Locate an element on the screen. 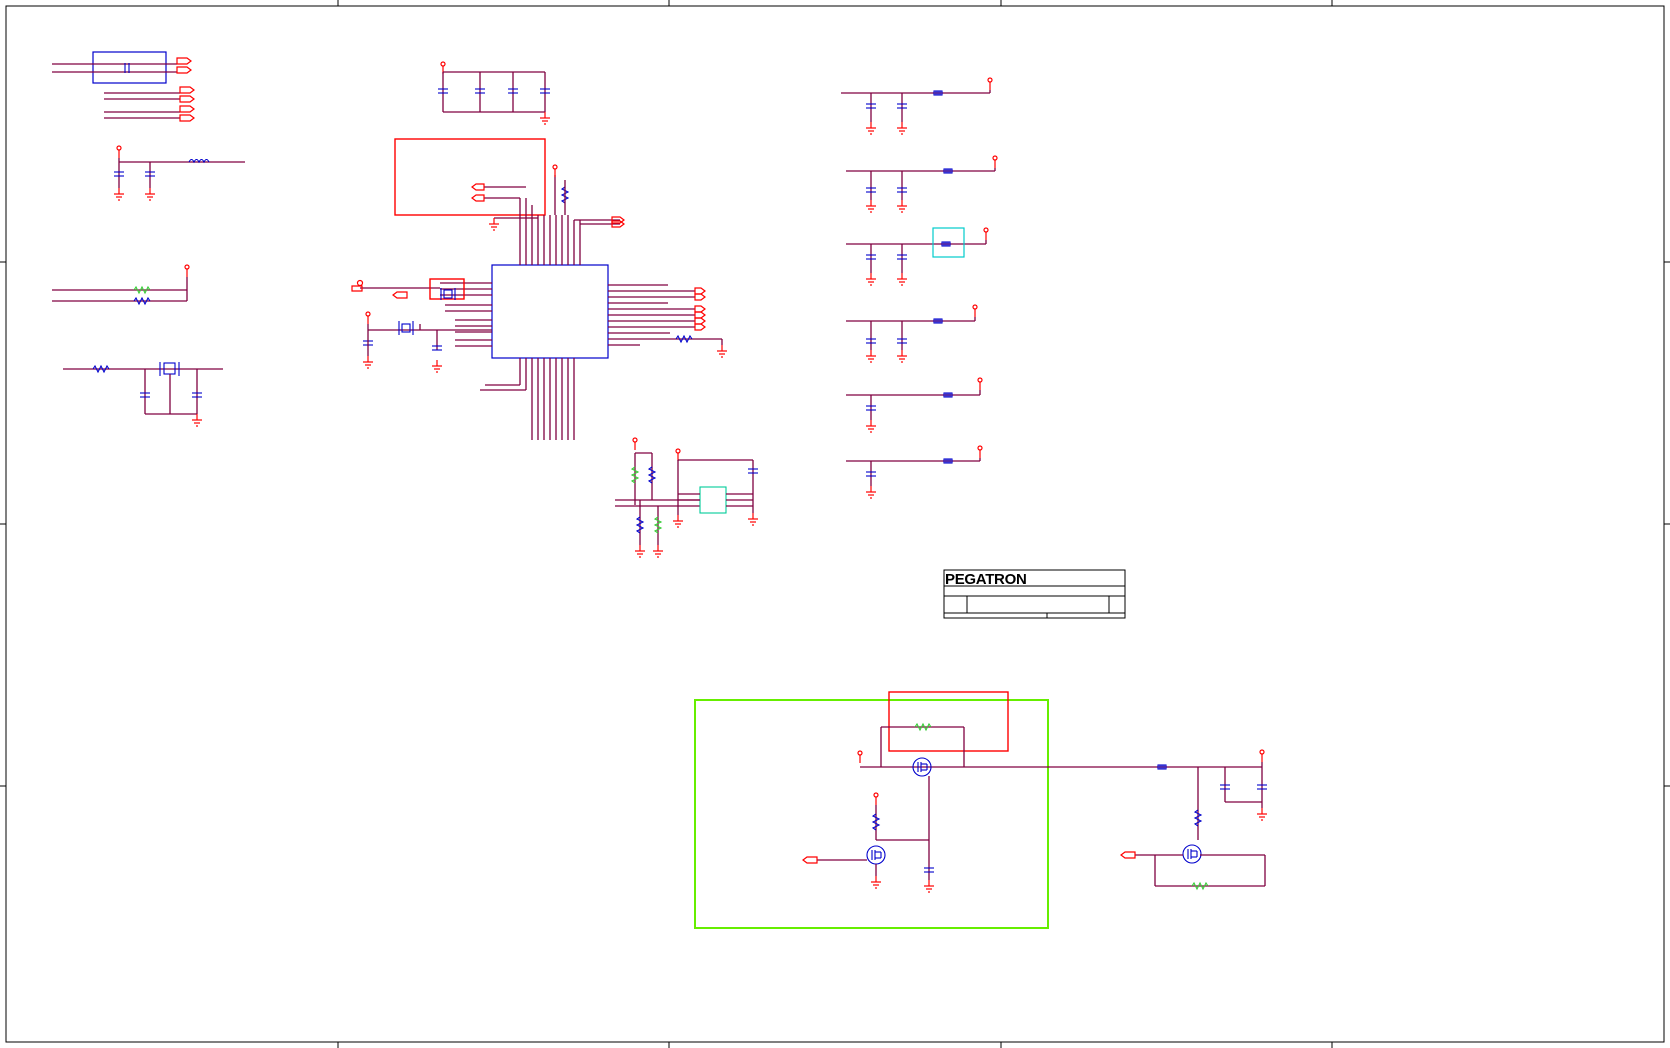 The image size is (1670, 1048). company-logo: PEGATRON is located at coordinates (986, 579).